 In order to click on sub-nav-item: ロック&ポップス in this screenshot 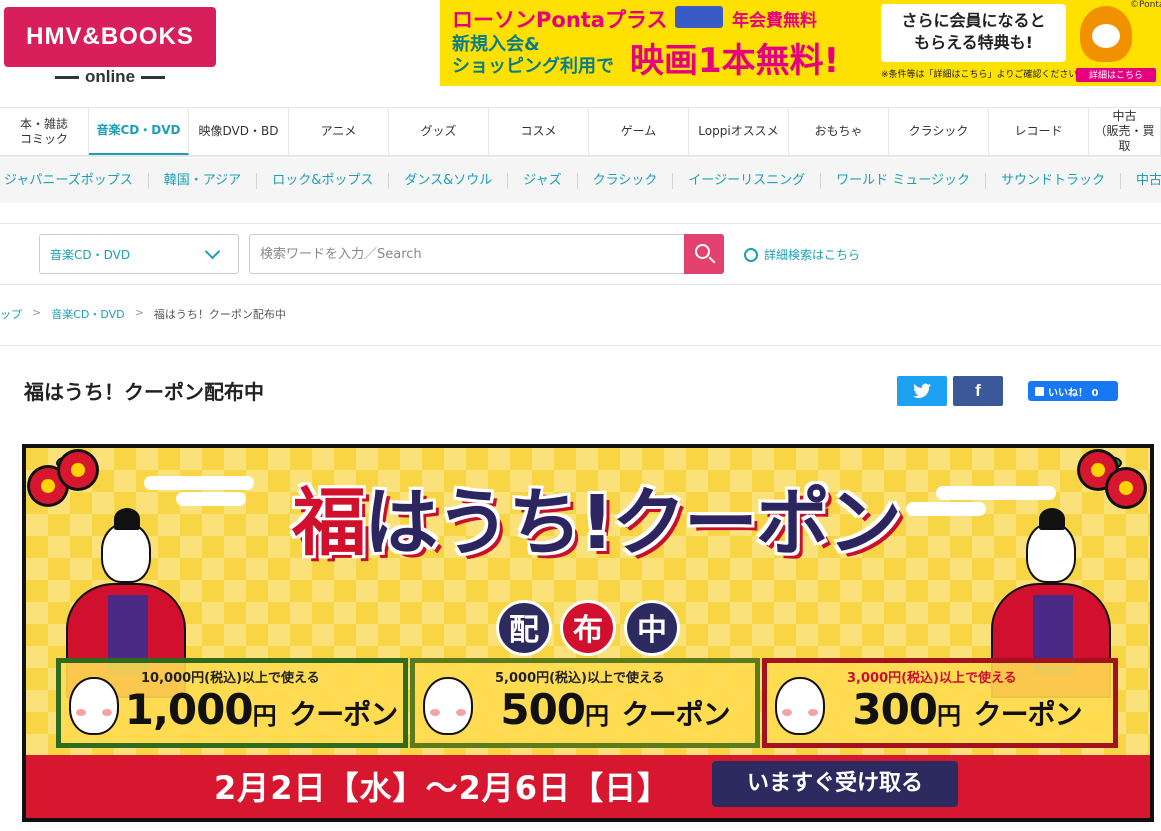, I will do `click(323, 180)`.